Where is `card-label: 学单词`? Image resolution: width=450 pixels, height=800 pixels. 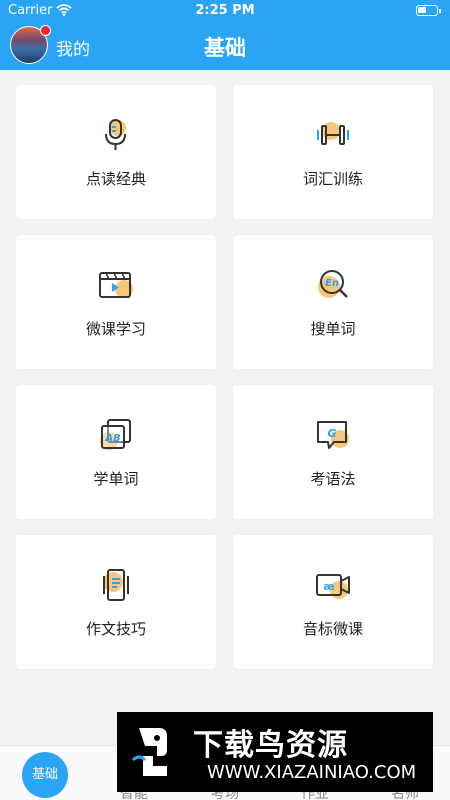 card-label: 学单词 is located at coordinates (116, 479).